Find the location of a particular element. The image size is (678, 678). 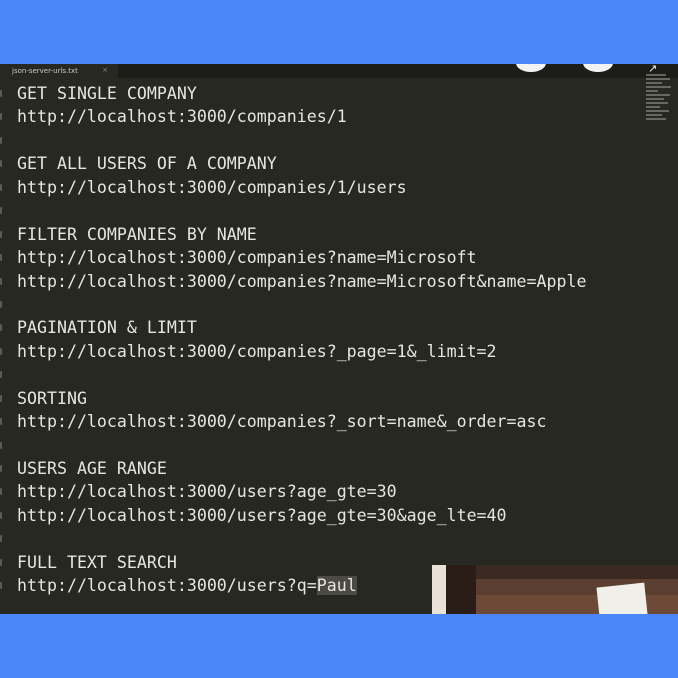

text-selection: Paul is located at coordinates (336, 586).